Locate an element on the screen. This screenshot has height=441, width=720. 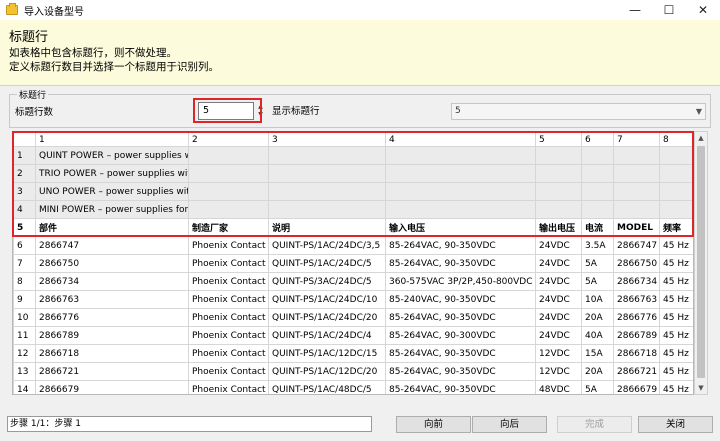
grid-cell: 2866747 is located at coordinates (636, 245).